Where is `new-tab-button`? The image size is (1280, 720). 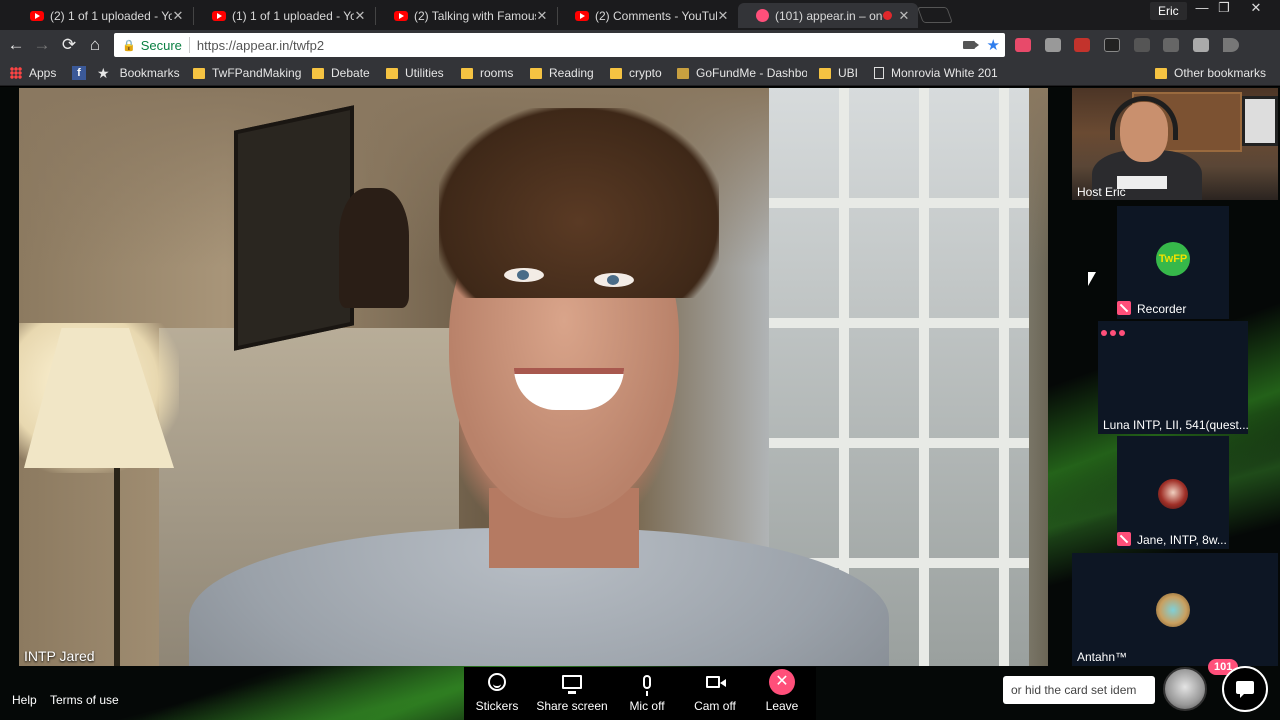
new-tab-button is located at coordinates (935, 15).